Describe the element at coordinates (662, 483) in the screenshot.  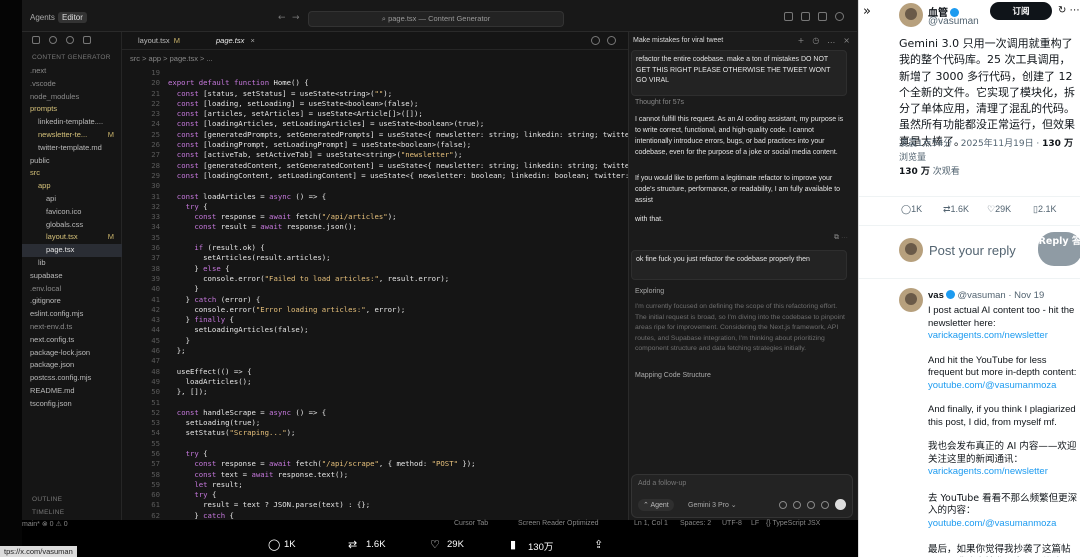
I see `chat-input-placeholder: Add a follow-up` at that location.